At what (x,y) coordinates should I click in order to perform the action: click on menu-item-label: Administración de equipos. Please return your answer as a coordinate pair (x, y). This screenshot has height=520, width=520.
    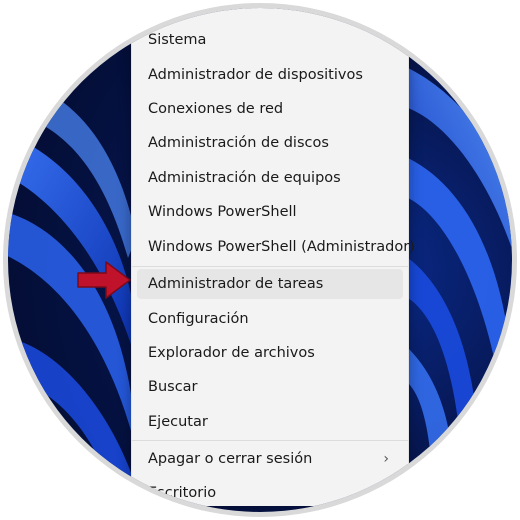
    Looking at the image, I should click on (244, 178).